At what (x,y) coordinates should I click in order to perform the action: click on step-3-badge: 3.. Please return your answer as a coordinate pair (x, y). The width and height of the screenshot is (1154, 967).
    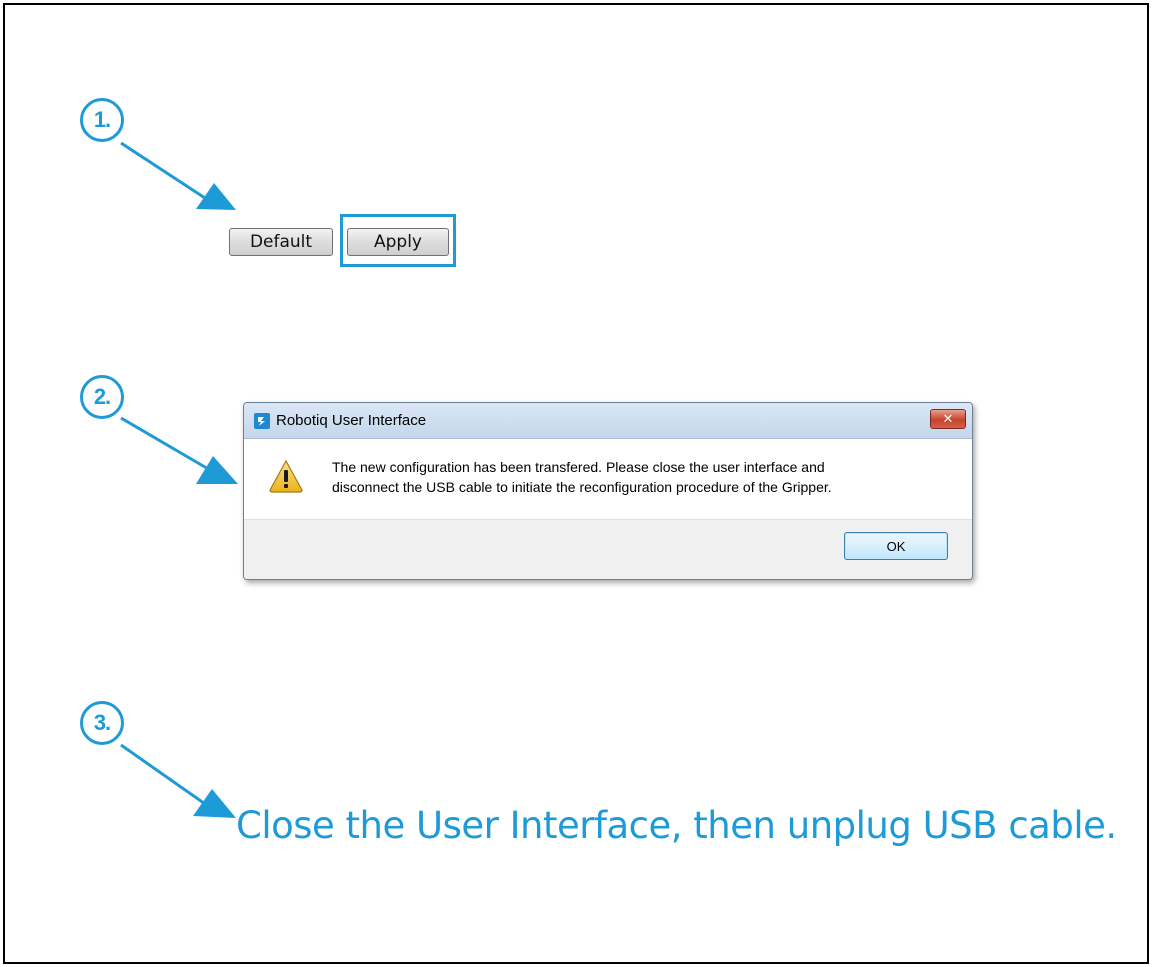
    Looking at the image, I should click on (102, 723).